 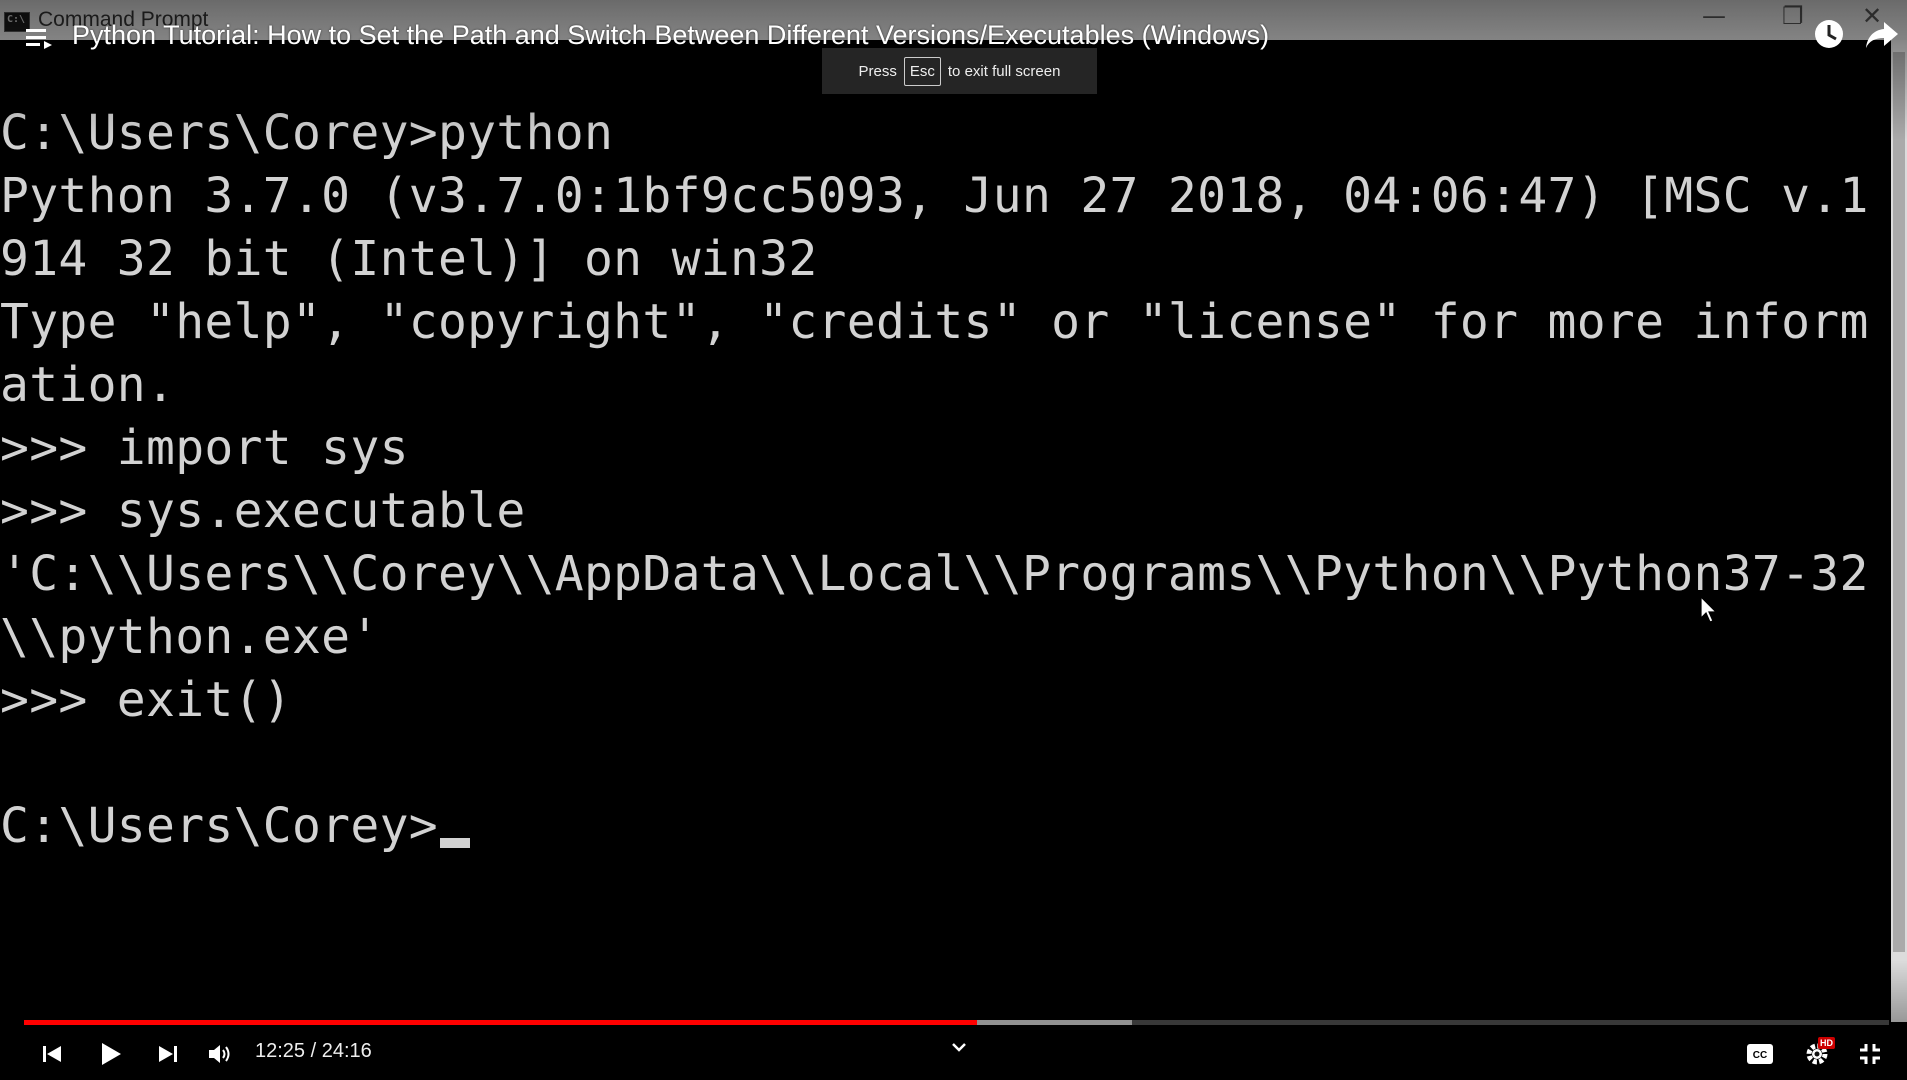 I want to click on settings-button: HD, so click(x=1817, y=1054).